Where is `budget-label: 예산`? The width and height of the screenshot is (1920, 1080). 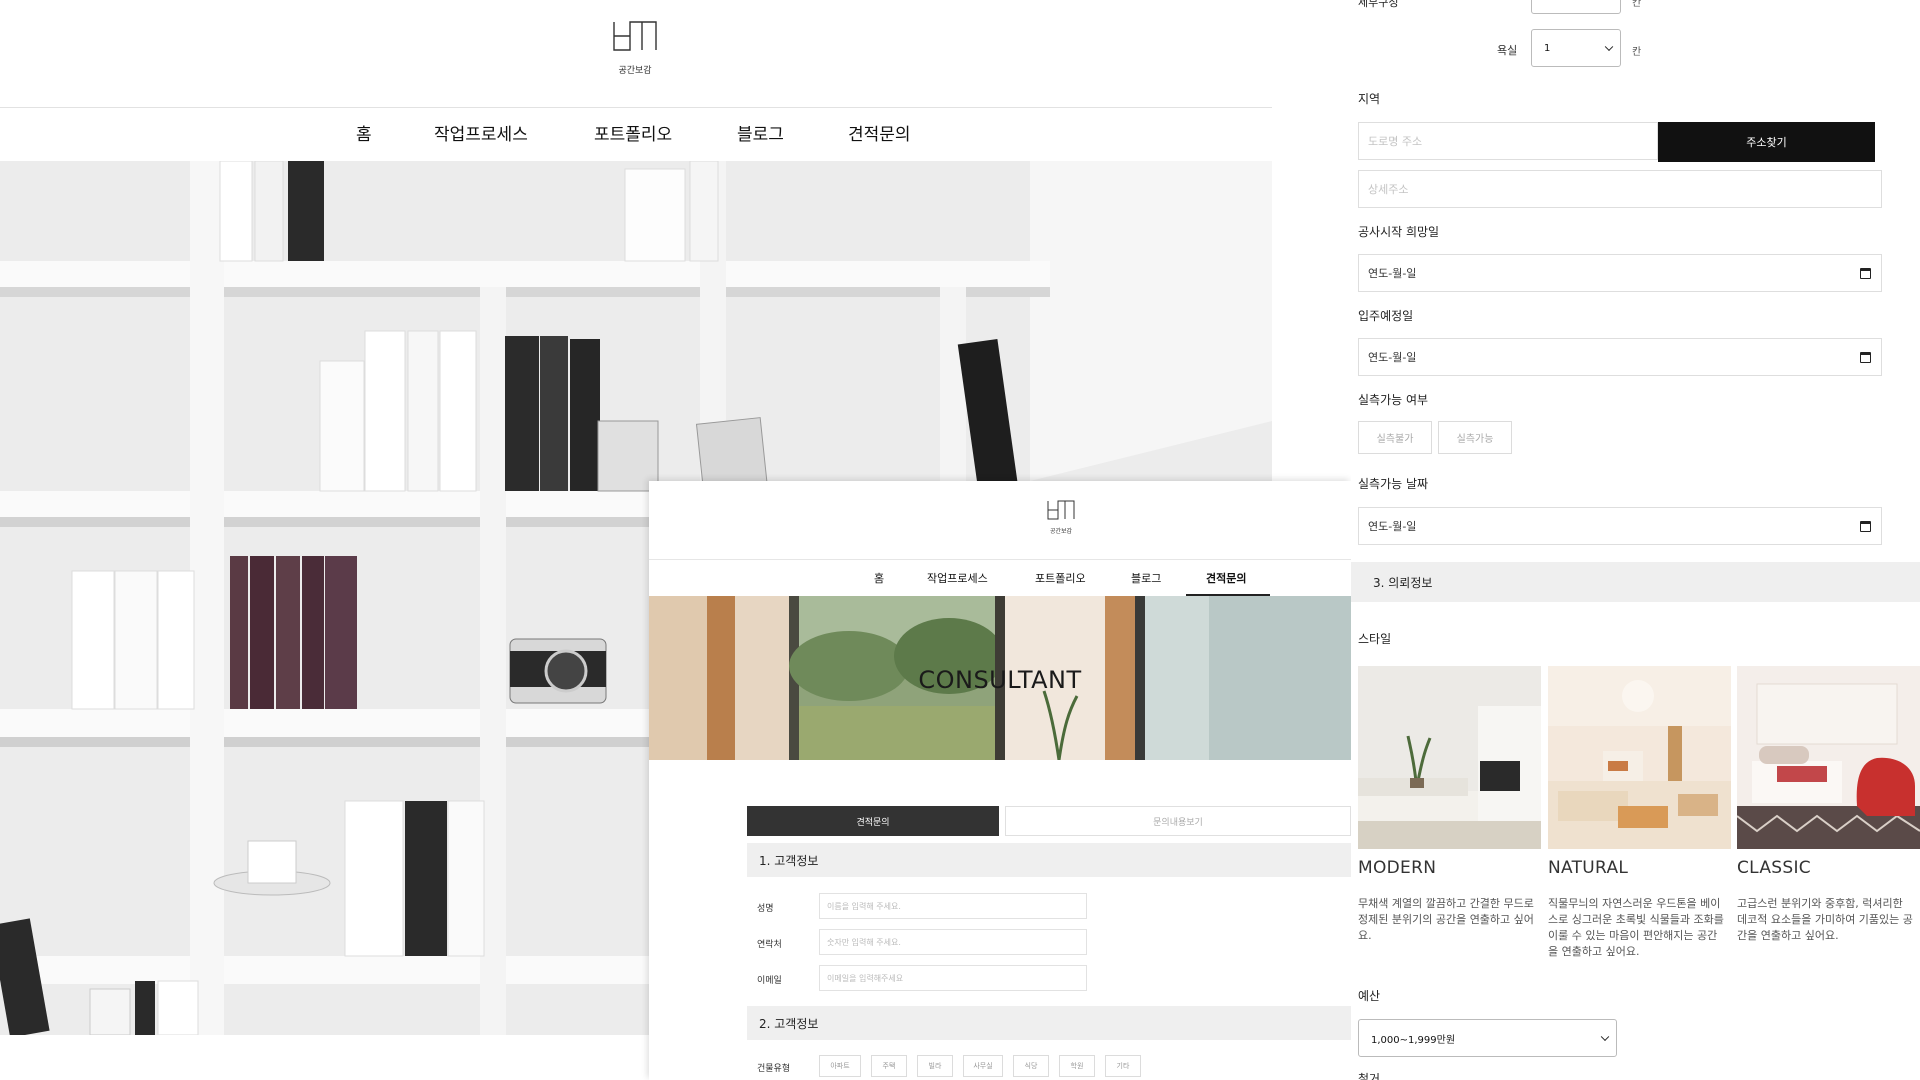
budget-label: 예산 is located at coordinates (1369, 996).